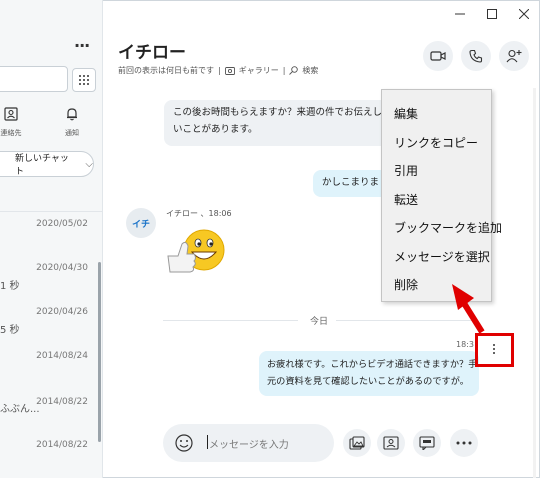 This screenshot has width=540, height=478. Describe the element at coordinates (184, 443) in the screenshot. I see `emoji-icon` at that location.